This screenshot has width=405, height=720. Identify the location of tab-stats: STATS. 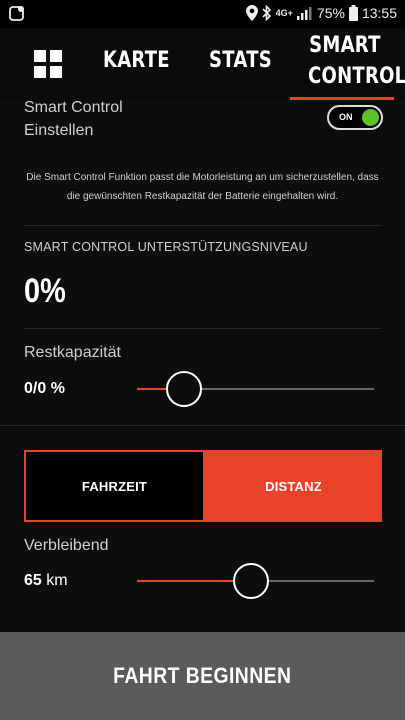
(240, 60).